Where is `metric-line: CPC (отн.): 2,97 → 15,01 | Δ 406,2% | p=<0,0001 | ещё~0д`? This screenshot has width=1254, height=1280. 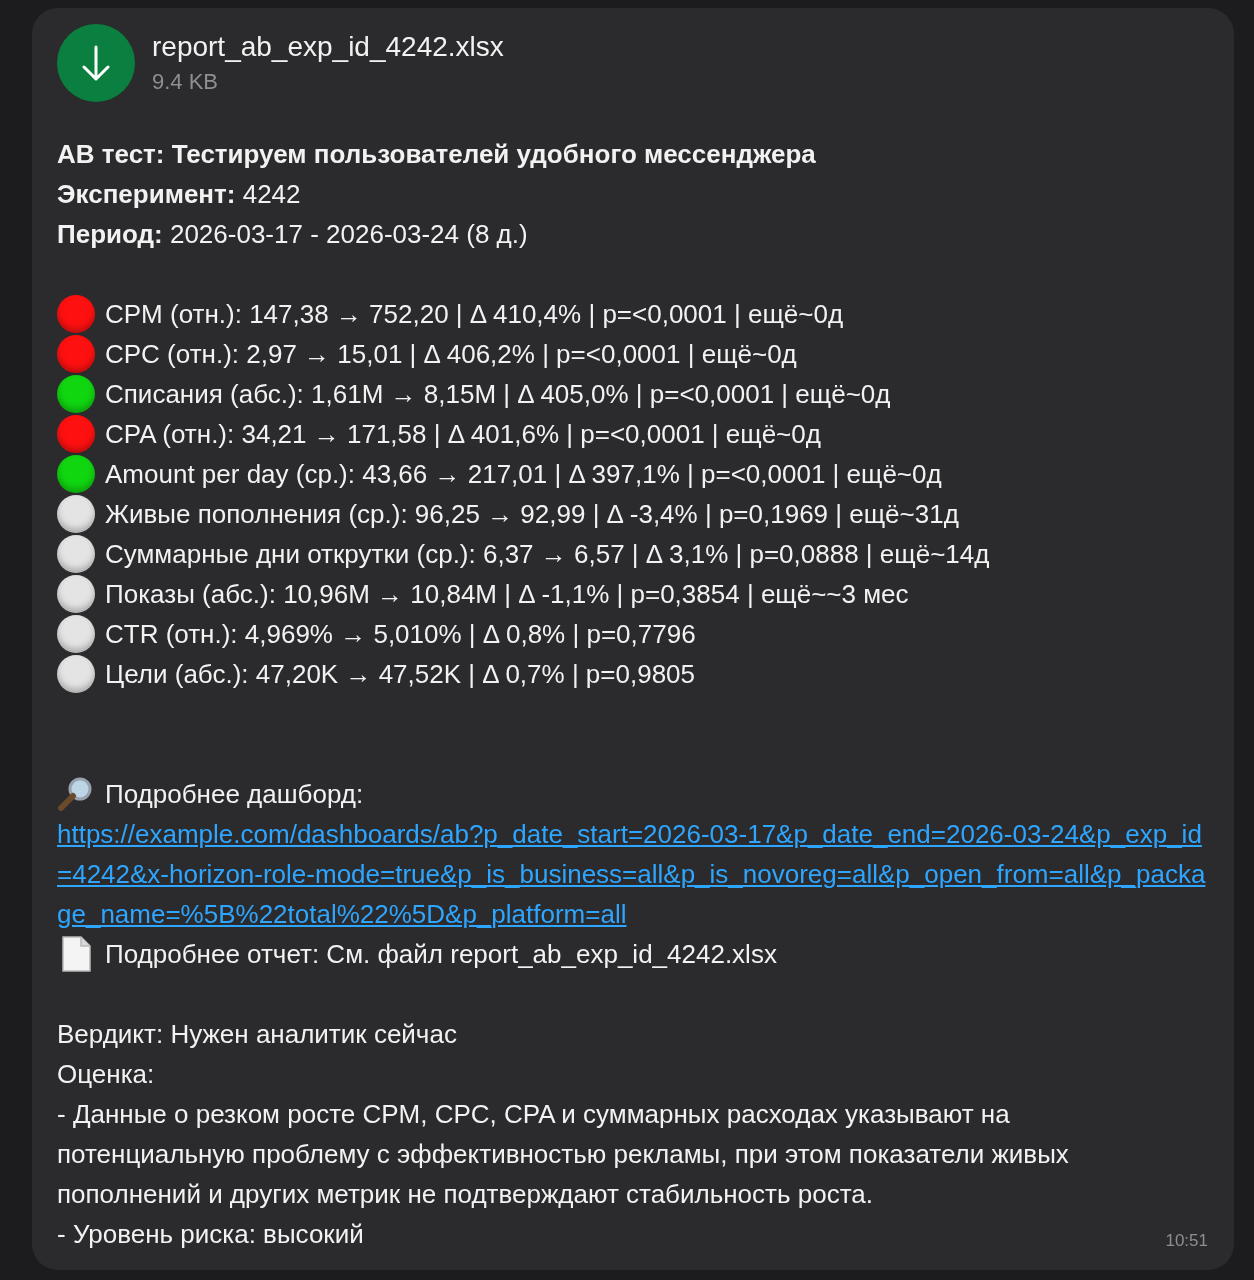 metric-line: CPC (отн.): 2,97 → 15,01 | Δ 406,2% | p=<0,0001 | ещё~0д is located at coordinates (451, 354).